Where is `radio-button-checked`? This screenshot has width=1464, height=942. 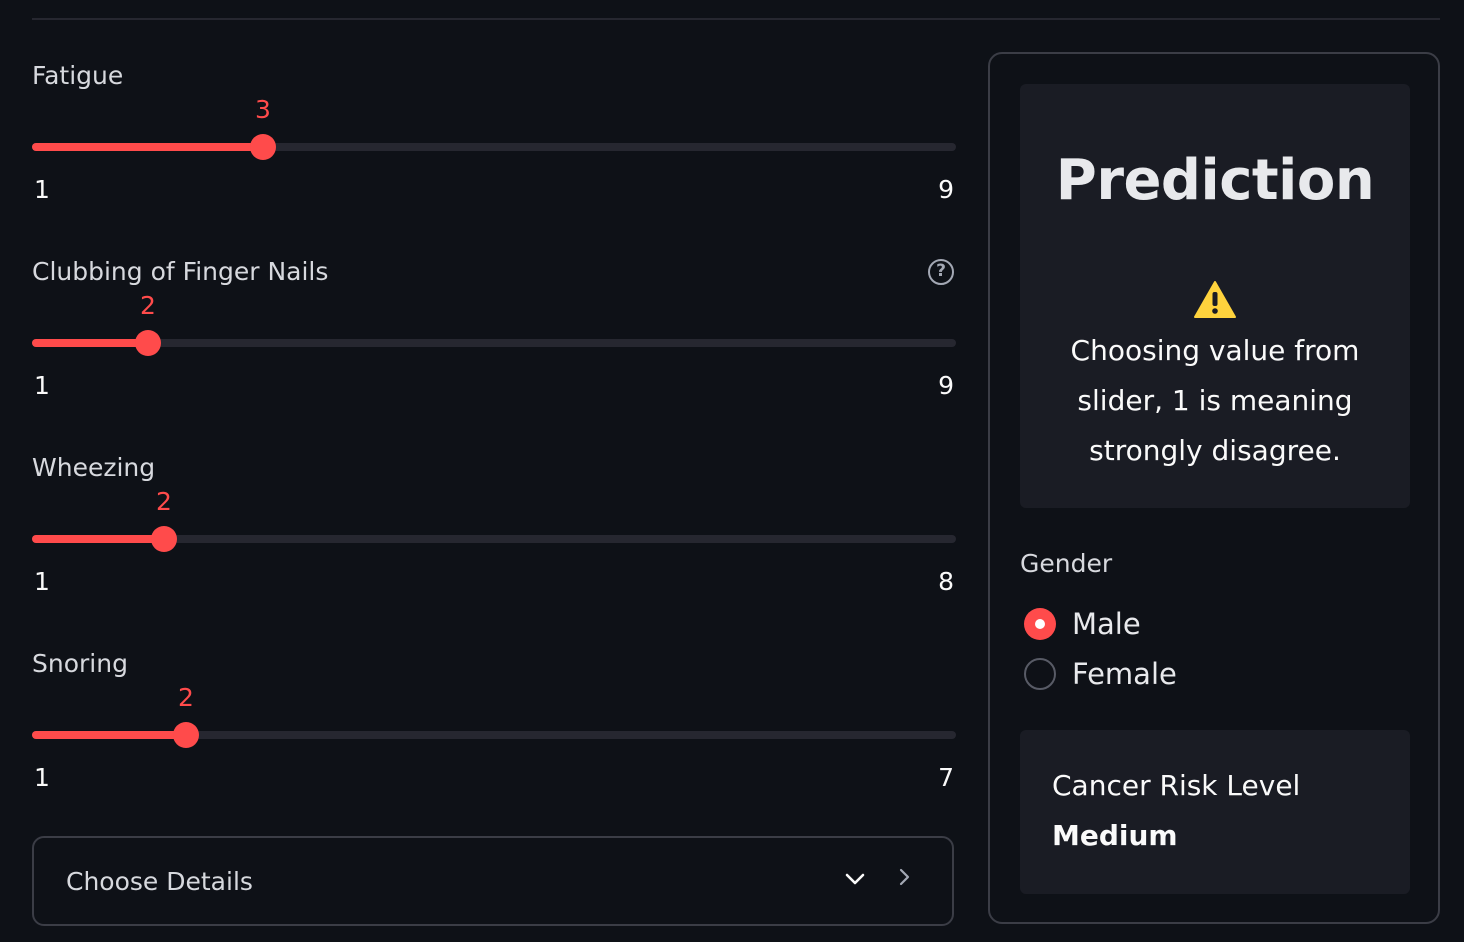
radio-button-checked is located at coordinates (1040, 624).